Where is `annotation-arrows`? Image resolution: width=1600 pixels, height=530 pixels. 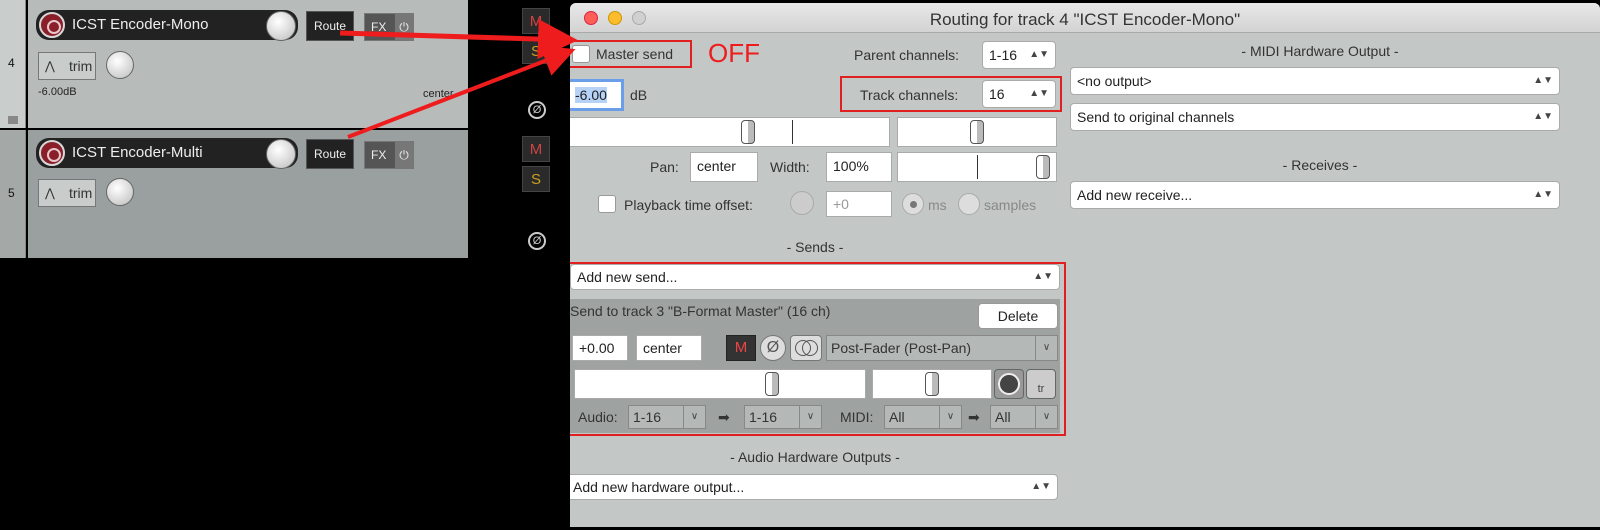 annotation-arrows is located at coordinates (458, 79).